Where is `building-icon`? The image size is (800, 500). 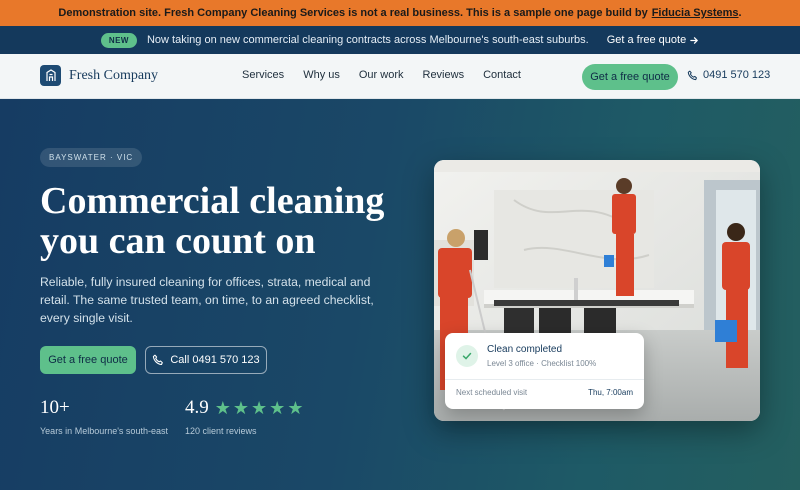
building-icon is located at coordinates (50, 75).